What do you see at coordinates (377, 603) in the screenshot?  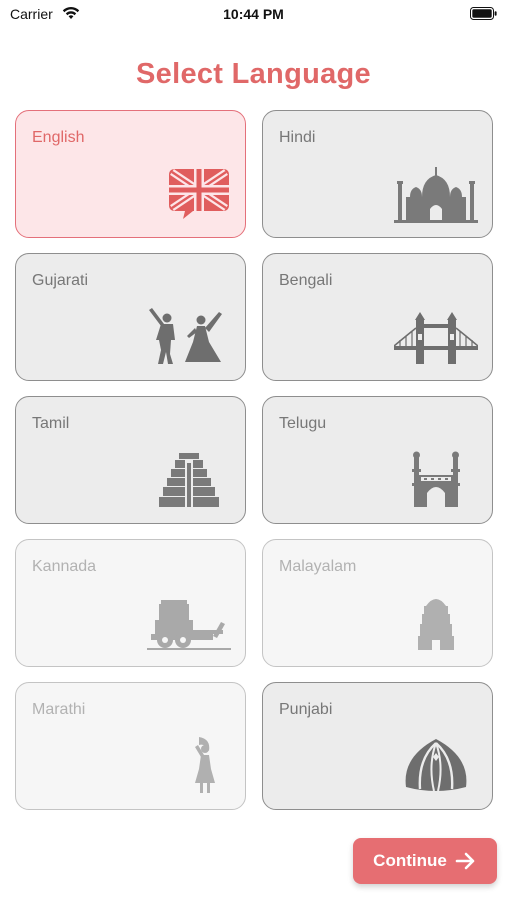 I see `language-card-malayalam: Malayalam` at bounding box center [377, 603].